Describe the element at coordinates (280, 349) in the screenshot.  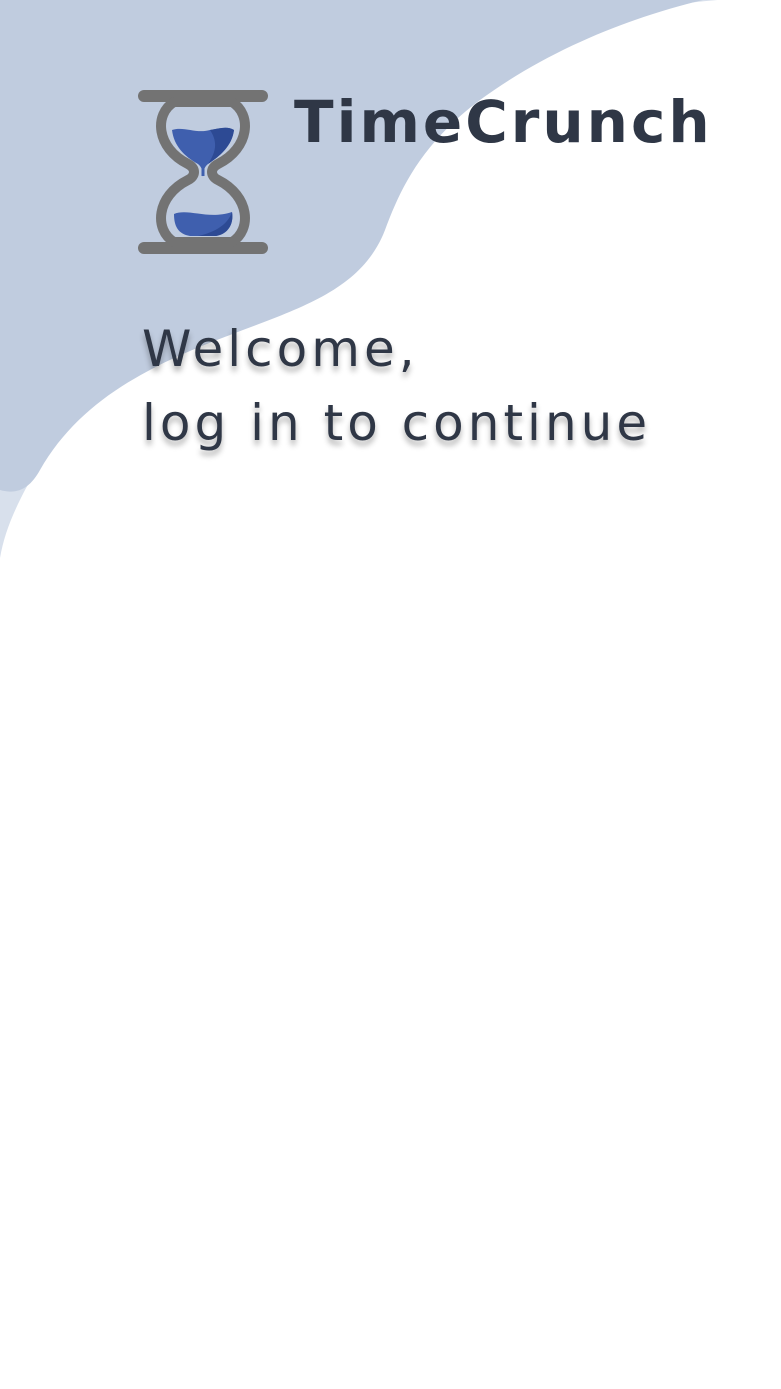
I see `welcome-line-1: Welcome,` at that location.